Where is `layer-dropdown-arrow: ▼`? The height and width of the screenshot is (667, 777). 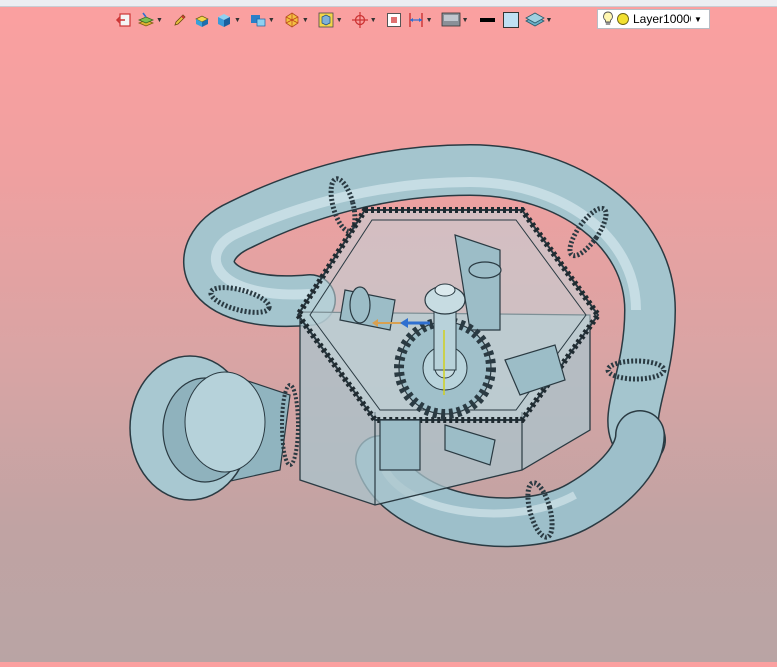
layer-dropdown-arrow: ▼ is located at coordinates (698, 19).